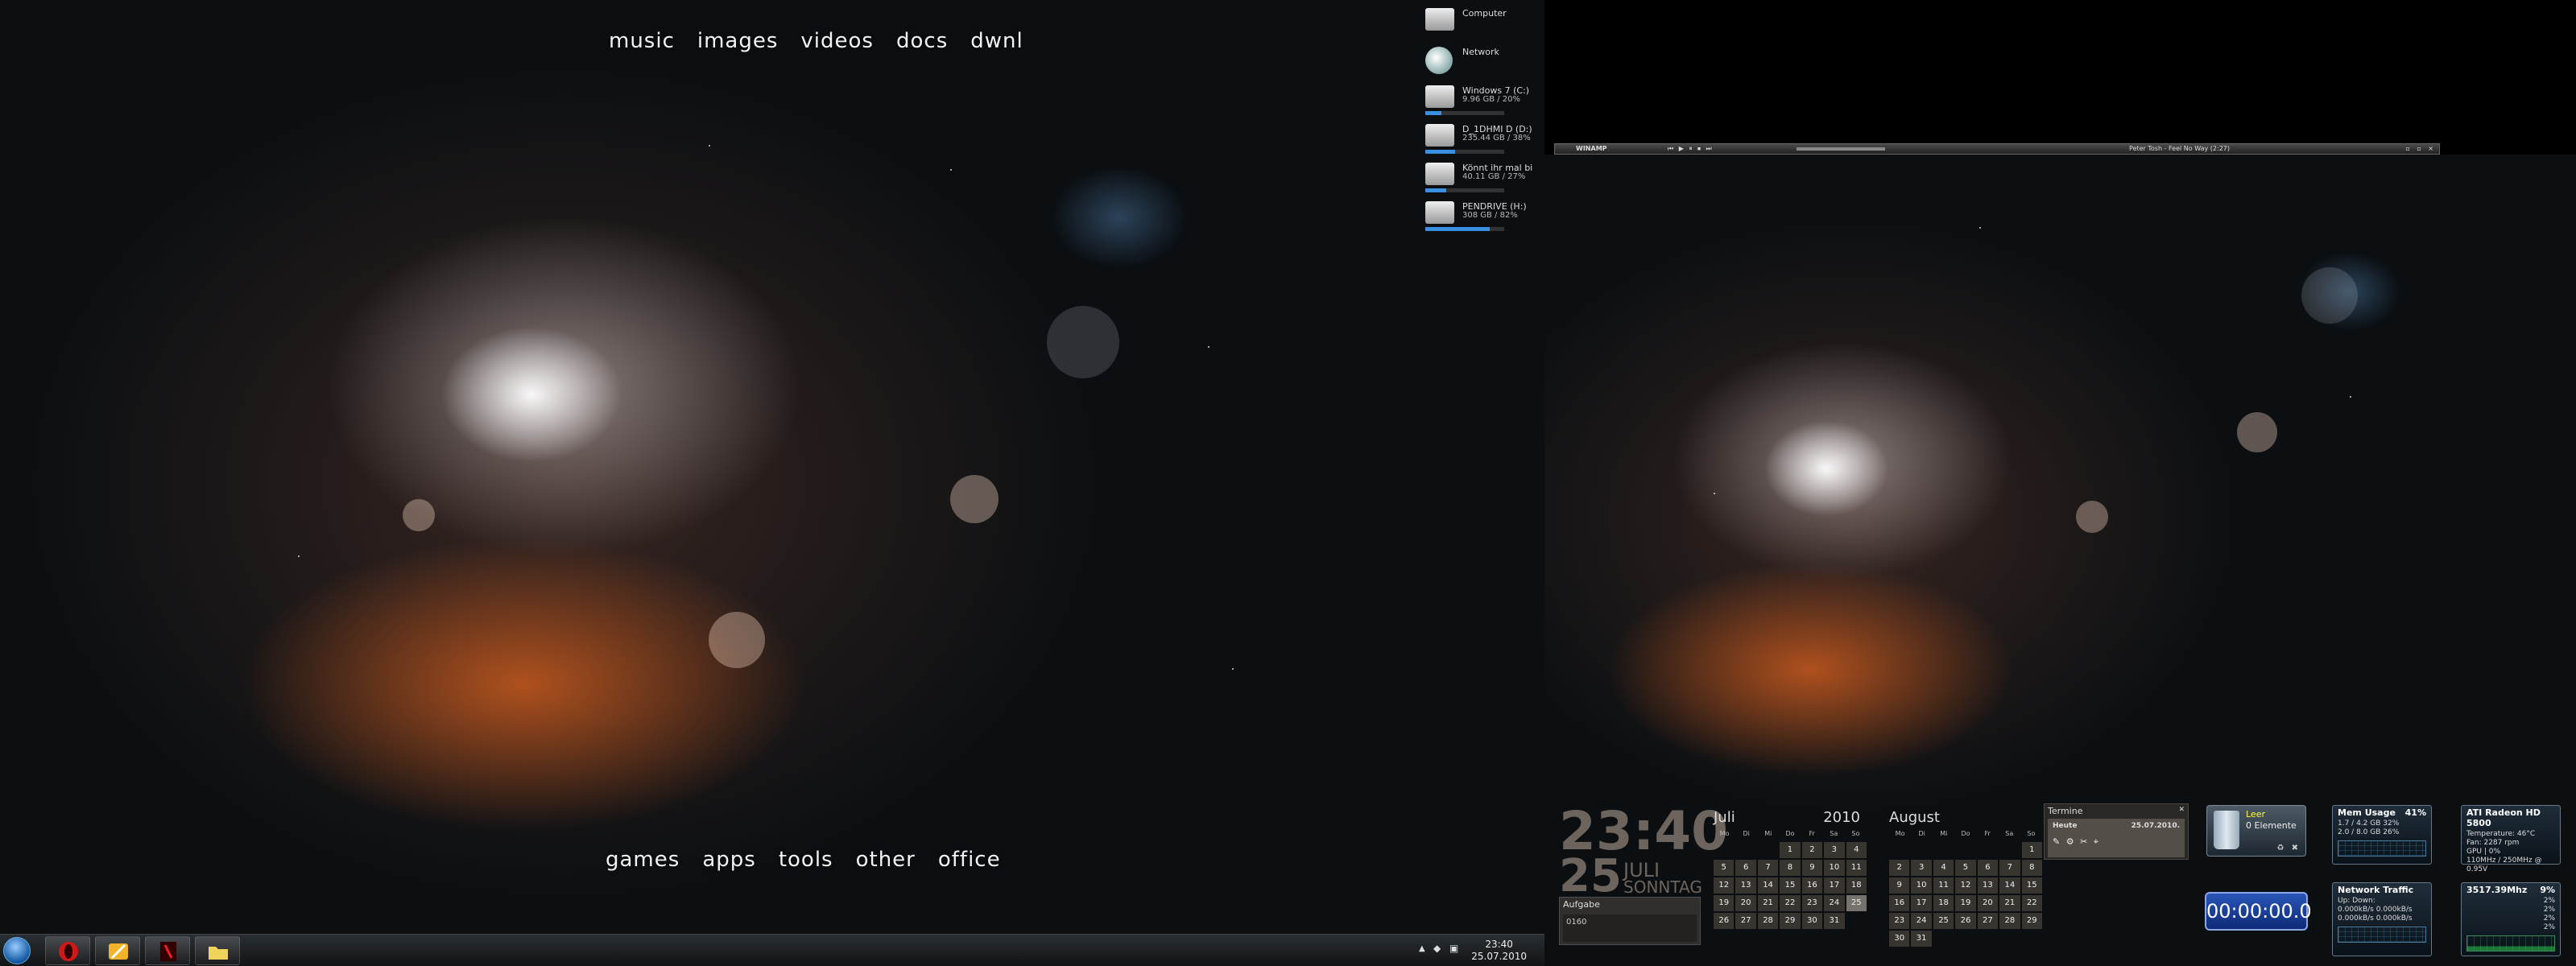 Image resolution: width=2576 pixels, height=966 pixels. I want to click on winamp-seek-bar, so click(1841, 149).